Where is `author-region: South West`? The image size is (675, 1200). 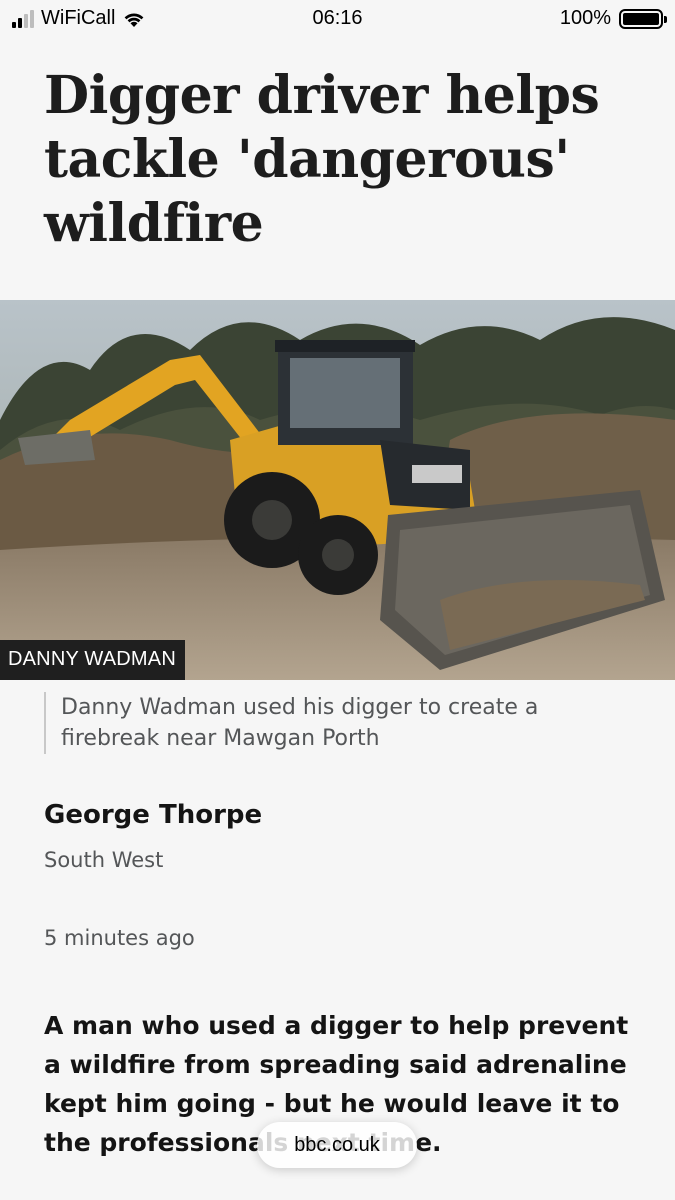 author-region: South West is located at coordinates (104, 860).